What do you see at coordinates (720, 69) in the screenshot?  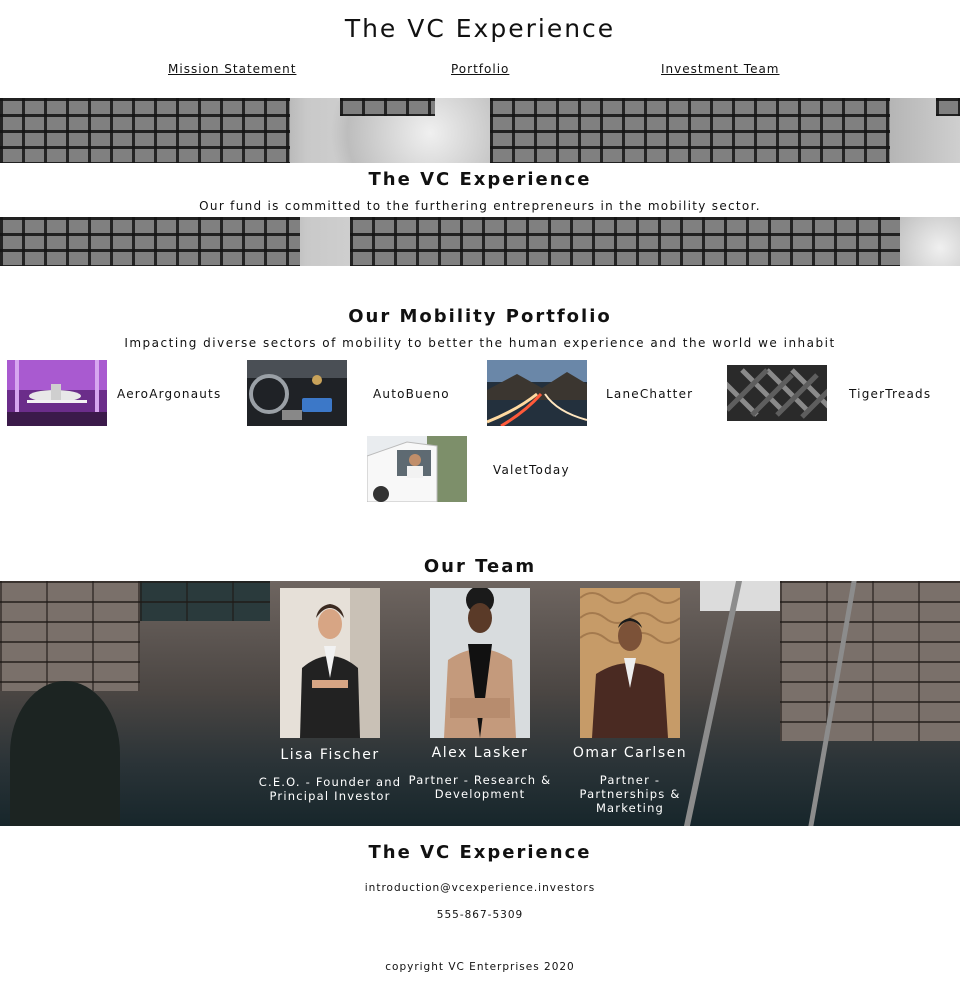 I see `nav-link-investment-team: Investment Team` at bounding box center [720, 69].